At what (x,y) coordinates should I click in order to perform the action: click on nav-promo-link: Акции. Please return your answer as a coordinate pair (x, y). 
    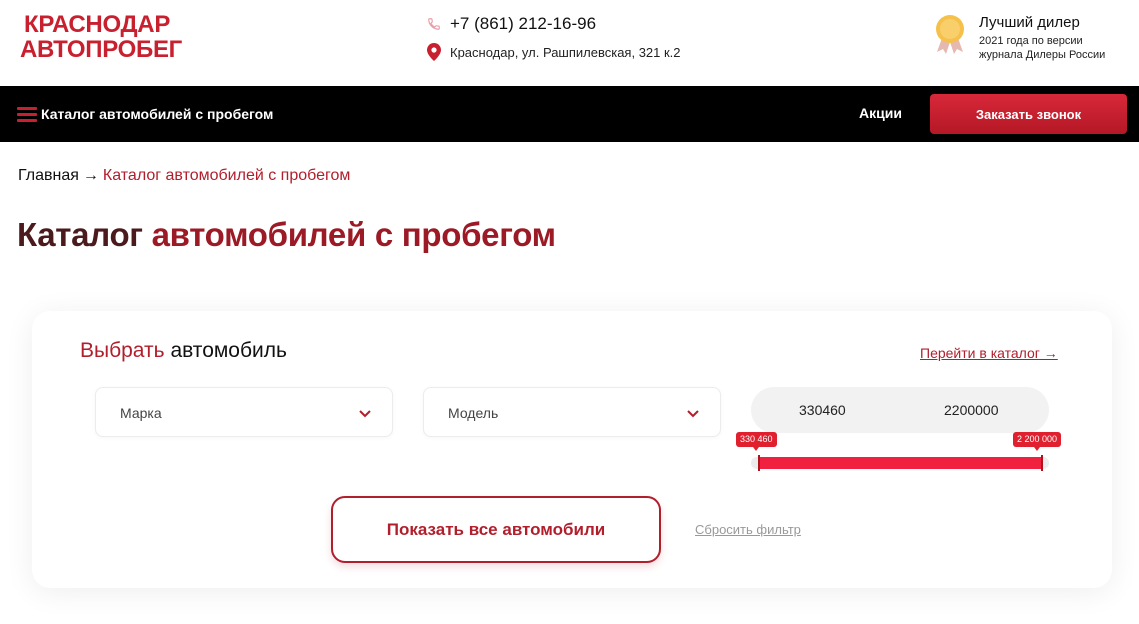
    Looking at the image, I should click on (880, 113).